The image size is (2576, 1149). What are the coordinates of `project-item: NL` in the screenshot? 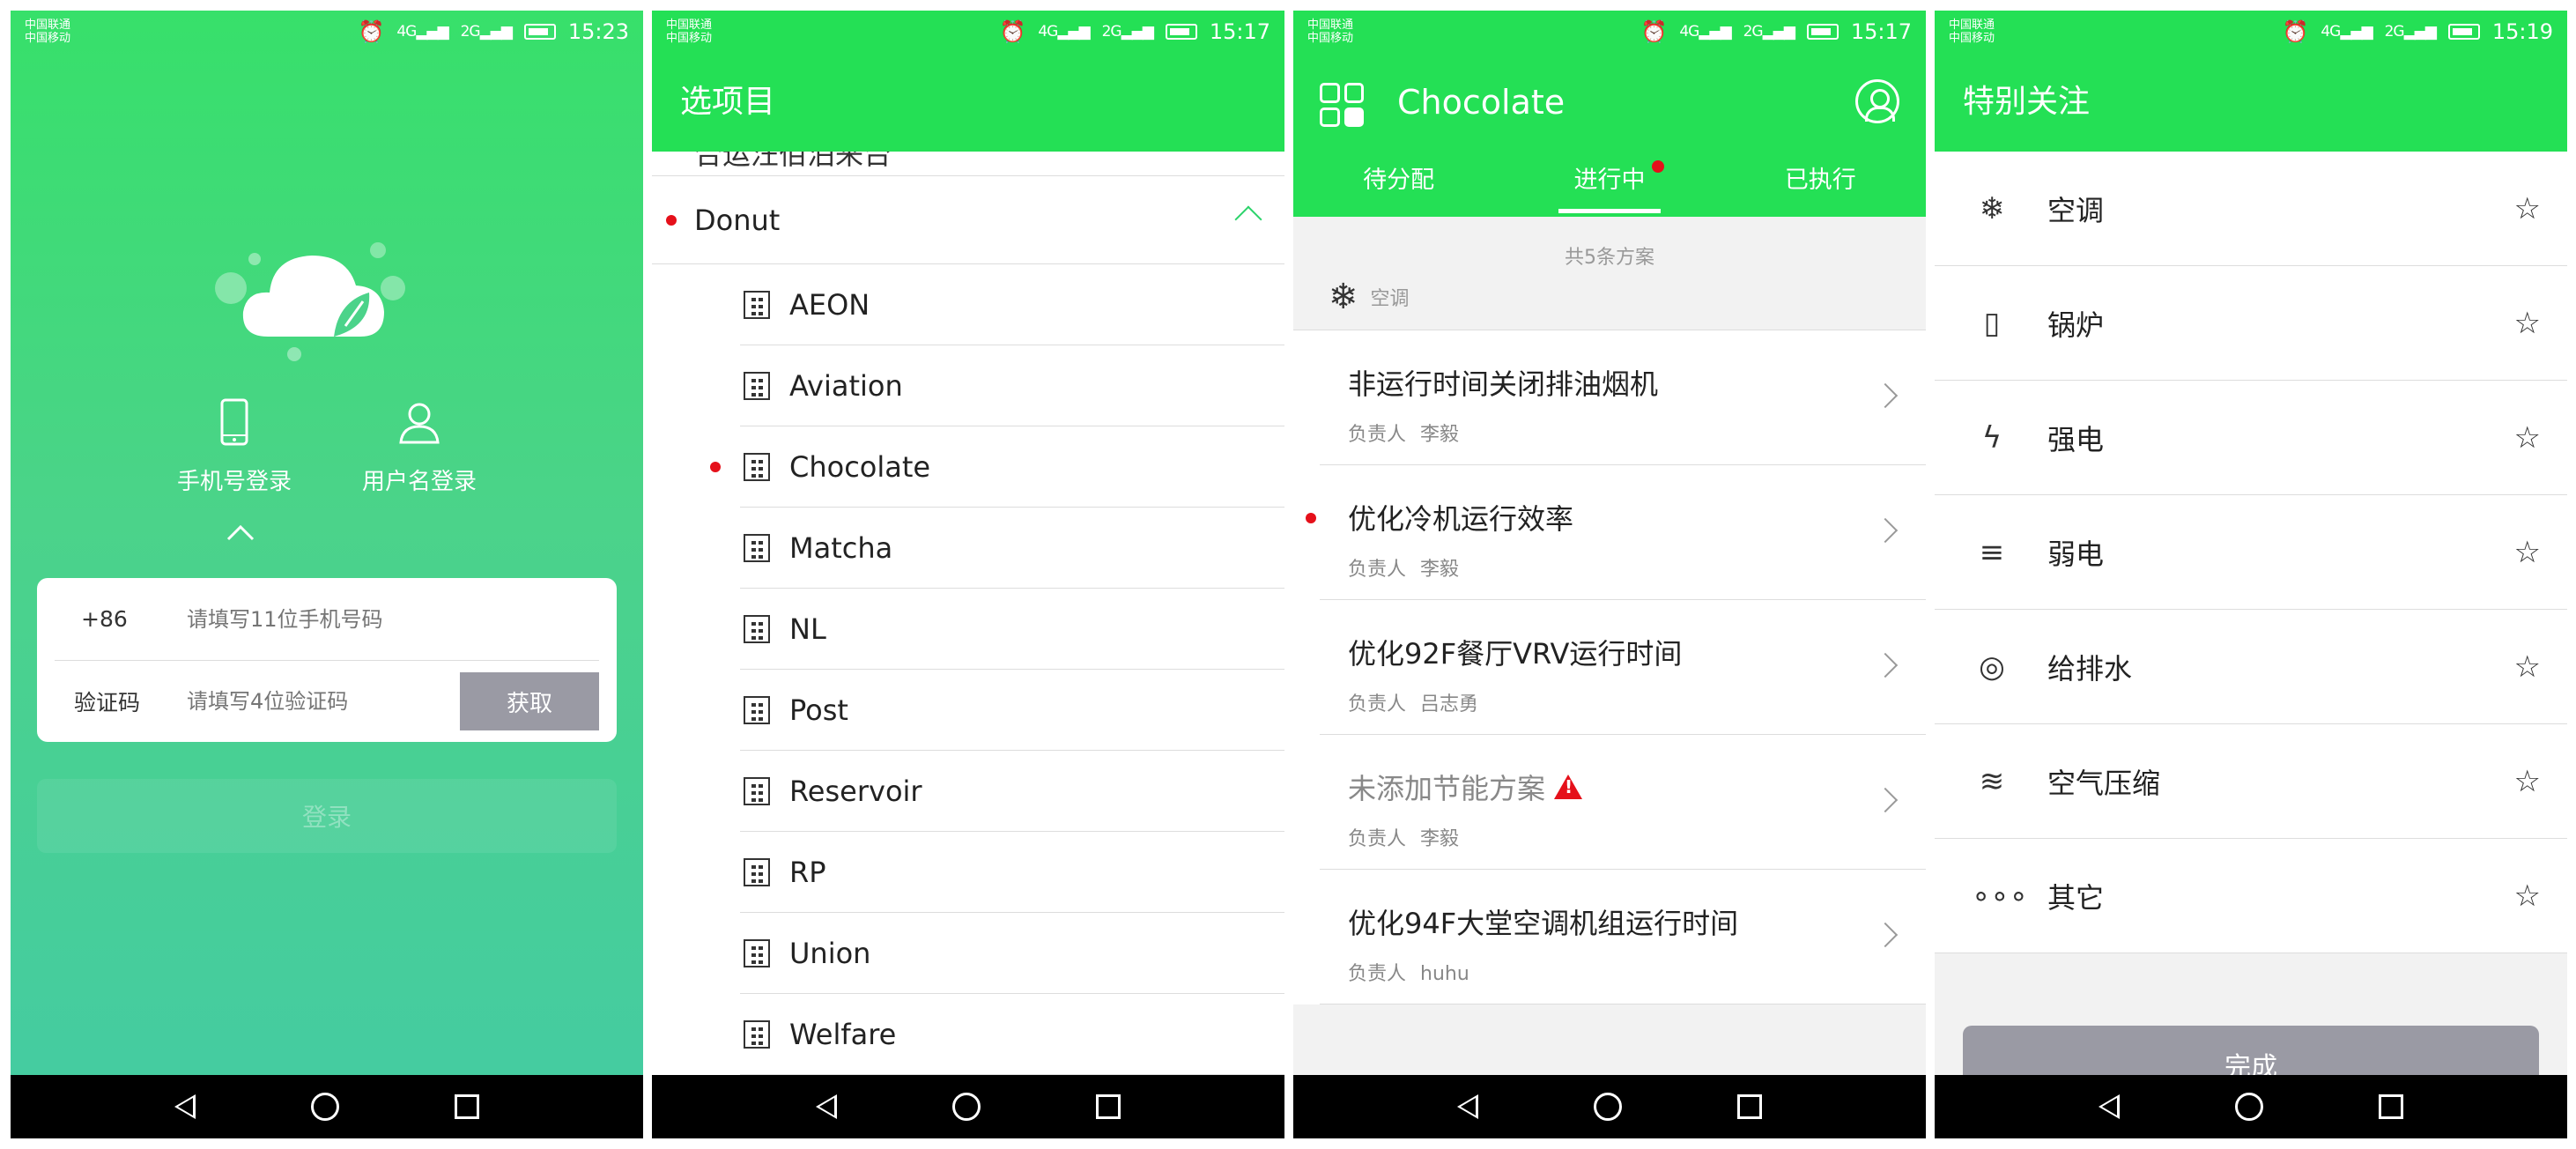 It's located at (1012, 629).